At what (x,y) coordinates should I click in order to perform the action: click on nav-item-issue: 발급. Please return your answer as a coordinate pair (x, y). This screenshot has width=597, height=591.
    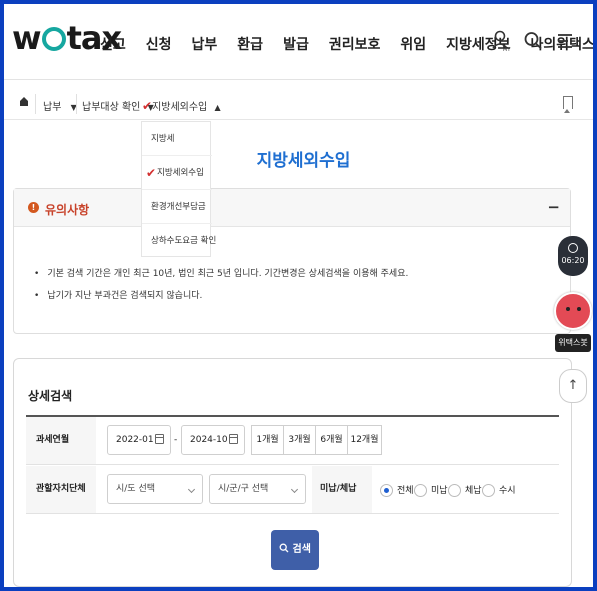
    Looking at the image, I should click on (296, 44).